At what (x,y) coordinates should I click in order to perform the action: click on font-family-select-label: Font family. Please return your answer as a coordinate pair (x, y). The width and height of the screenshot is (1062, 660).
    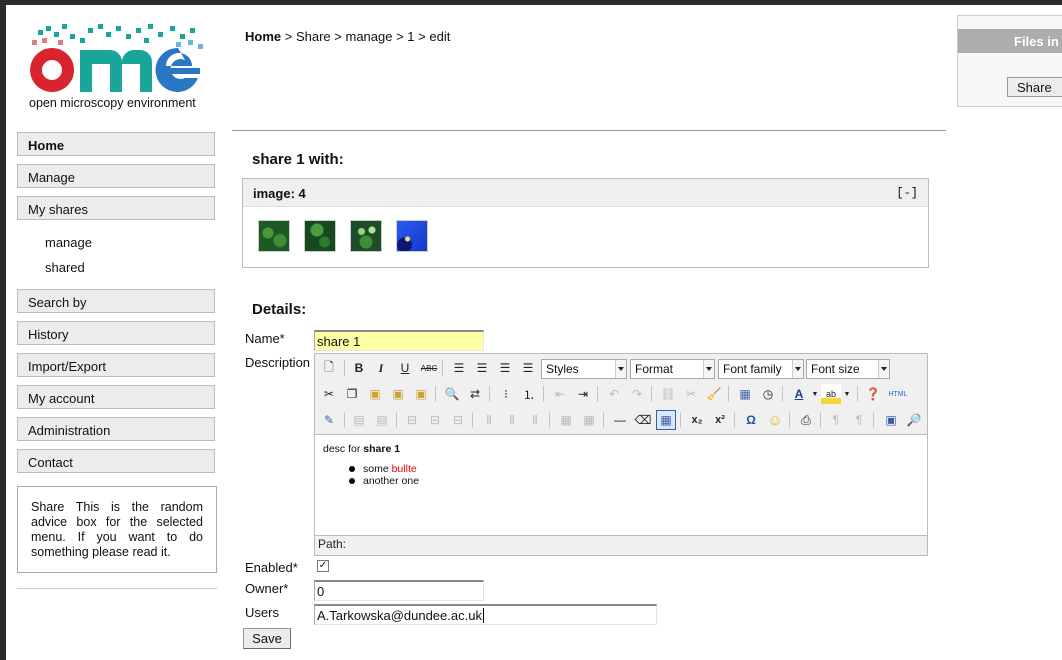
    Looking at the image, I should click on (752, 369).